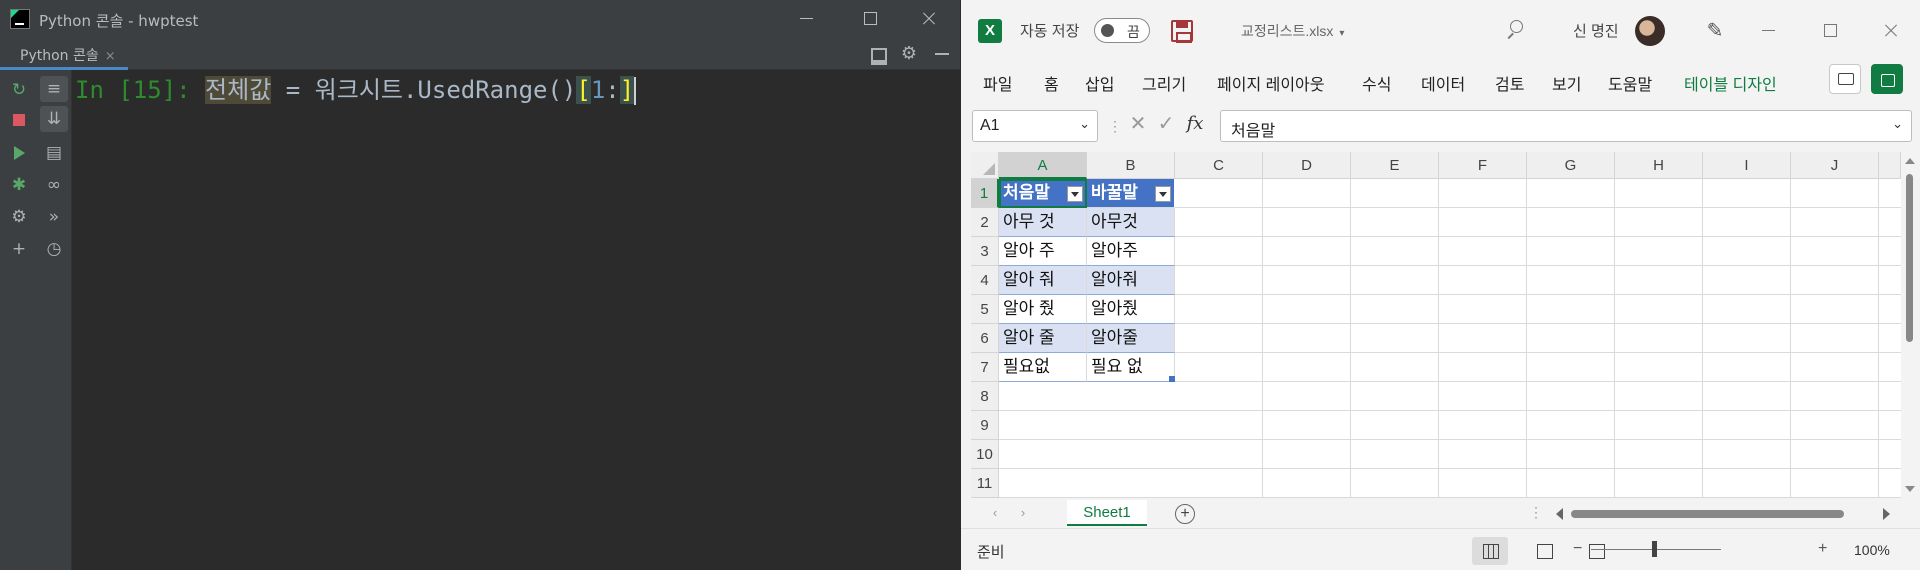  What do you see at coordinates (1630, 83) in the screenshot?
I see `tab-help: 도움말` at bounding box center [1630, 83].